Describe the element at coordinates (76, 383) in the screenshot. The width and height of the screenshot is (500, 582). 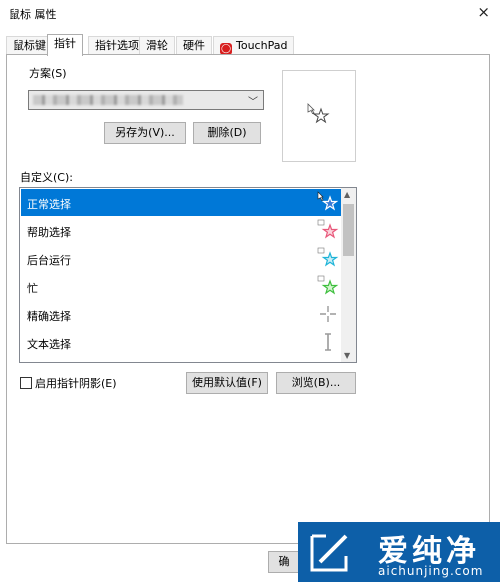
I see `pointer-shadow-label: 启用指针阴影(E)` at that location.